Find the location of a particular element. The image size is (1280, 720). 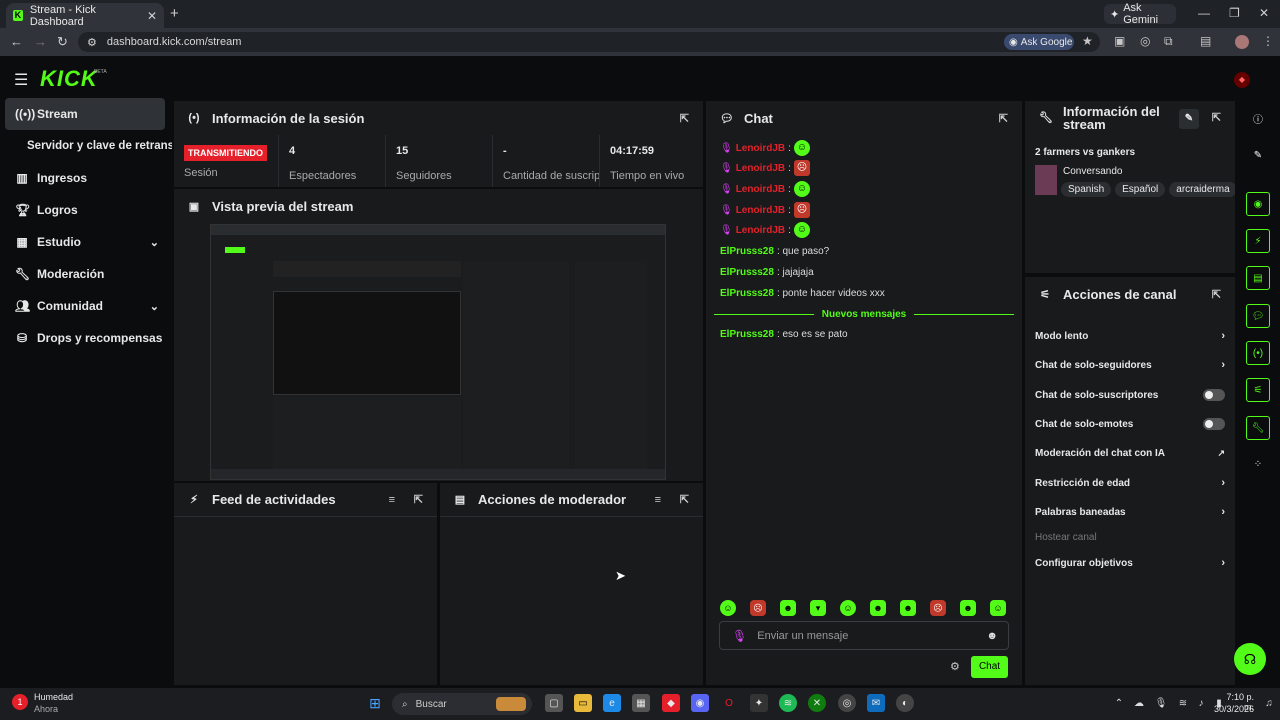

new-tab-icon: + is located at coordinates (174, 13).